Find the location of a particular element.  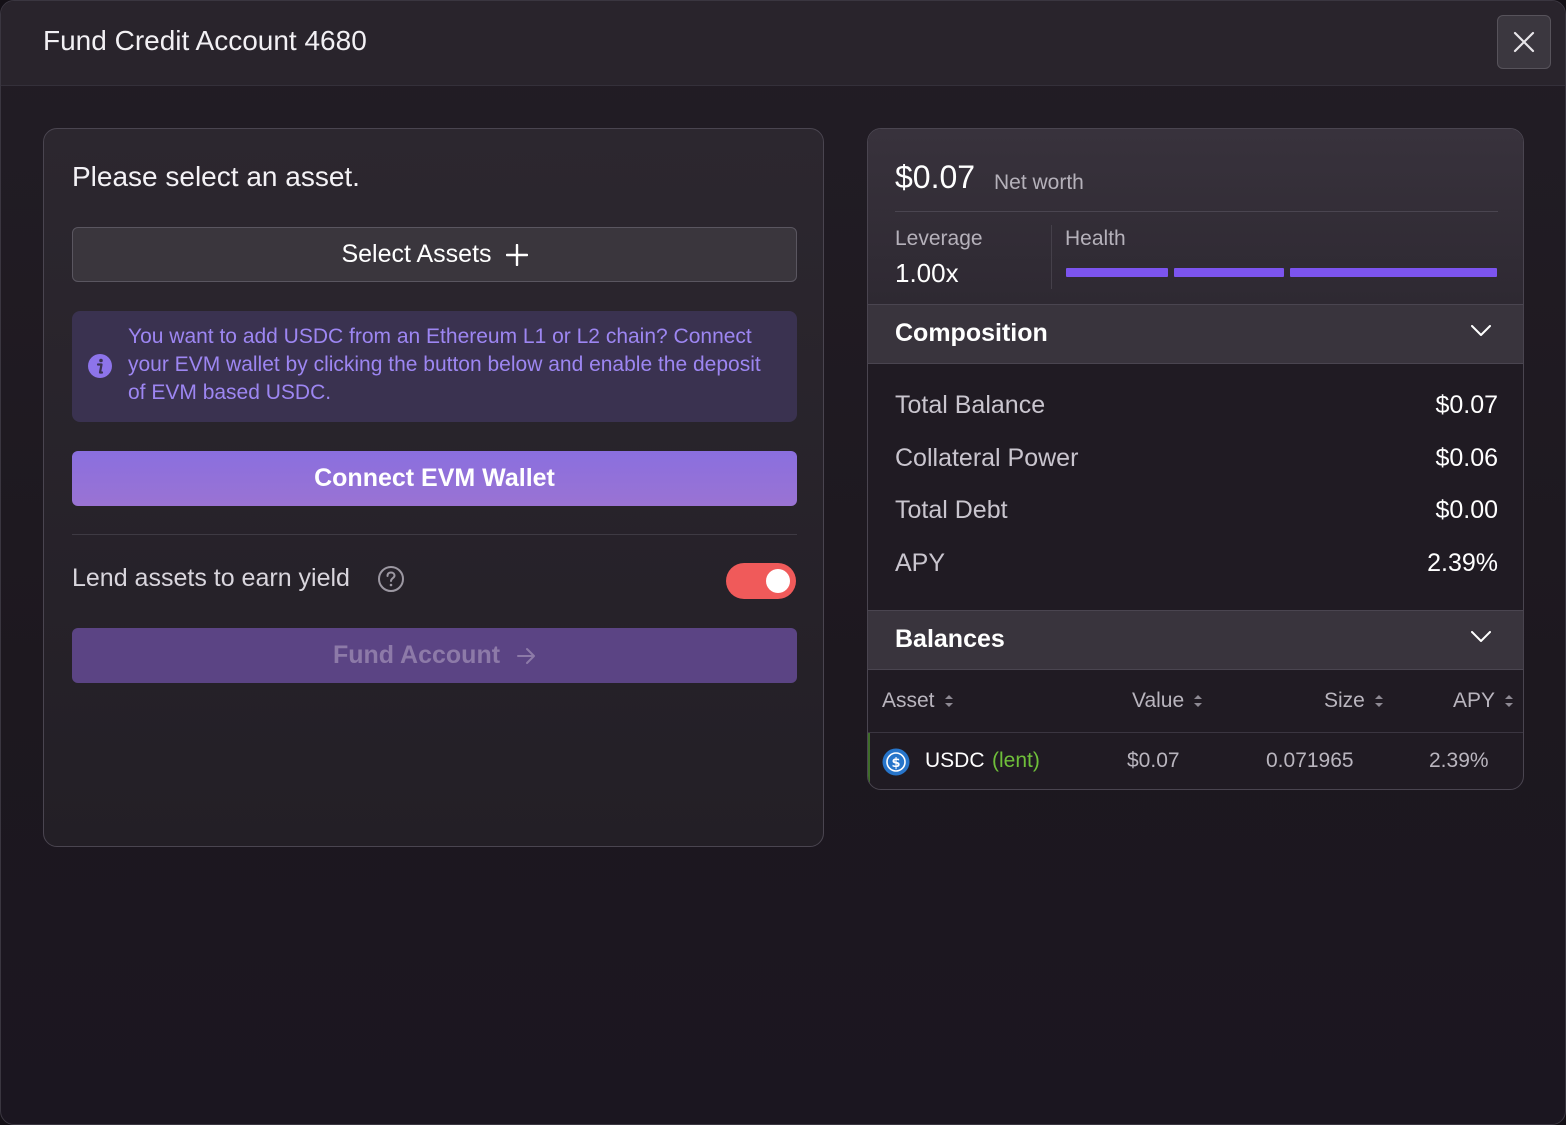

column-header-value: Value is located at coordinates (1168, 701).